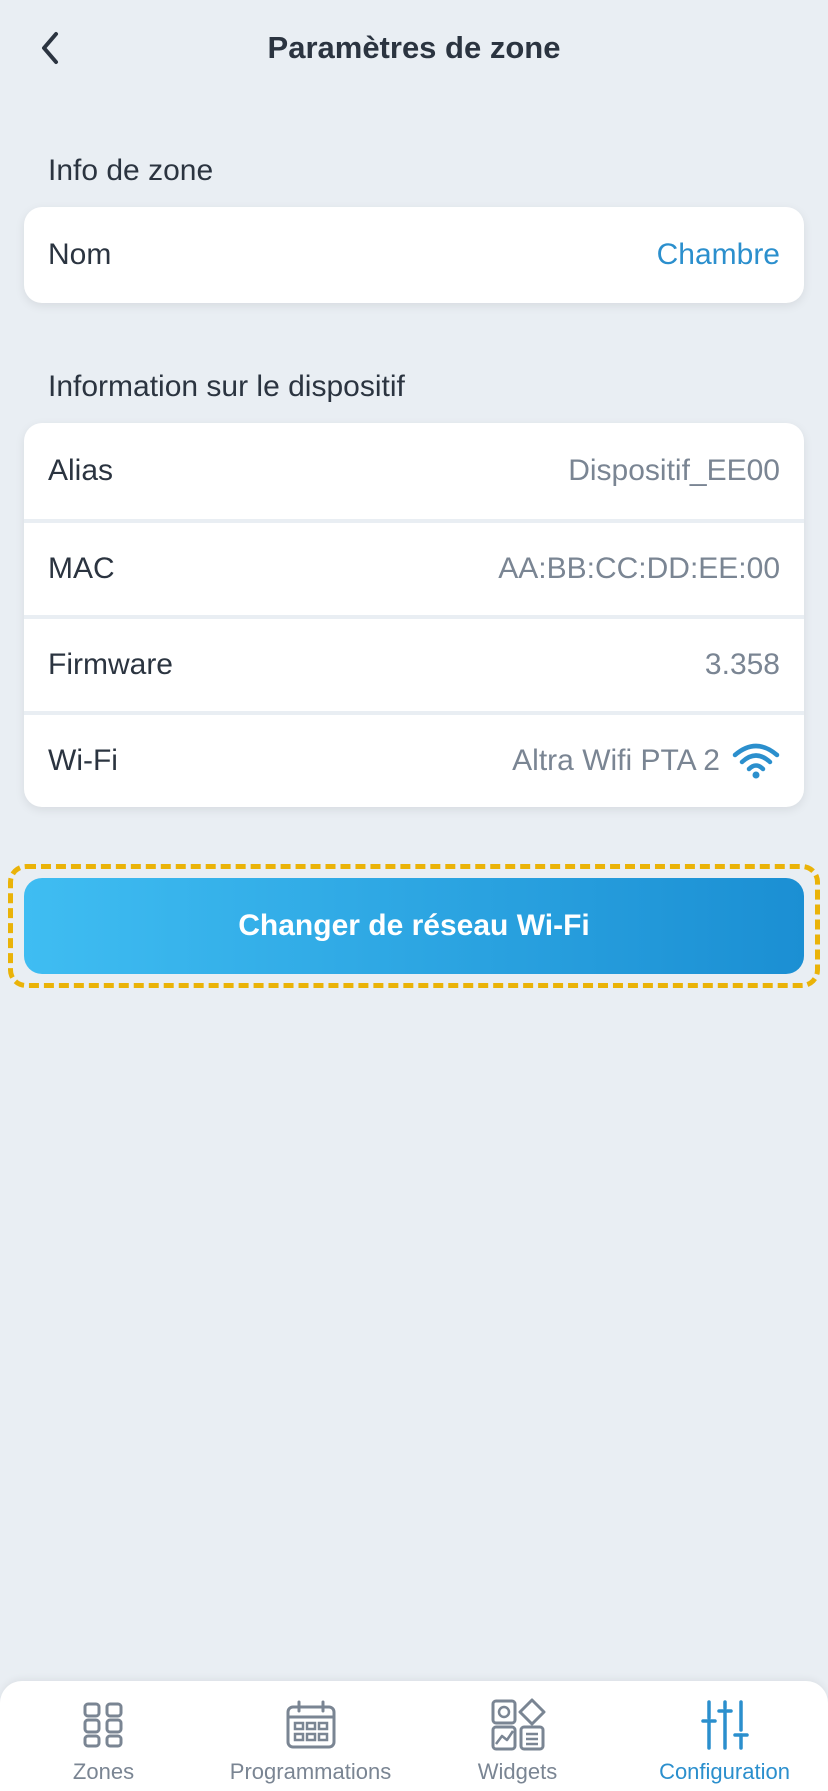  Describe the element at coordinates (83, 760) in the screenshot. I see `wifi-label: Wi-Fi` at that location.